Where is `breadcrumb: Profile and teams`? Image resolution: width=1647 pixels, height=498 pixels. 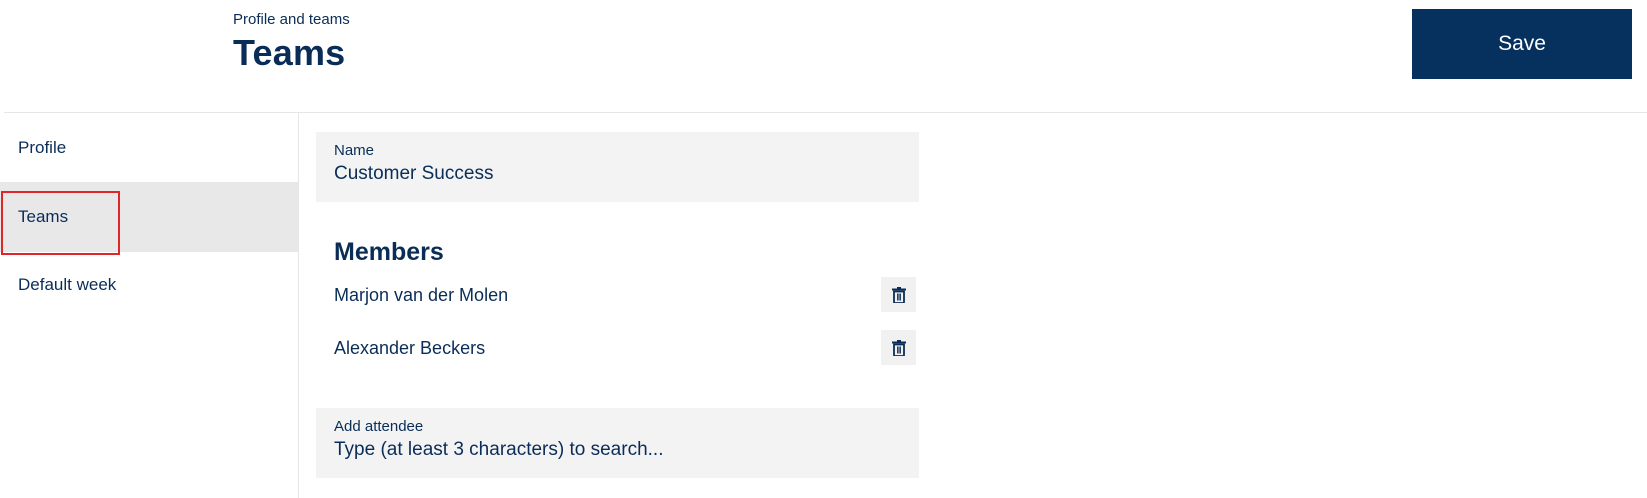 breadcrumb: Profile and teams is located at coordinates (291, 19).